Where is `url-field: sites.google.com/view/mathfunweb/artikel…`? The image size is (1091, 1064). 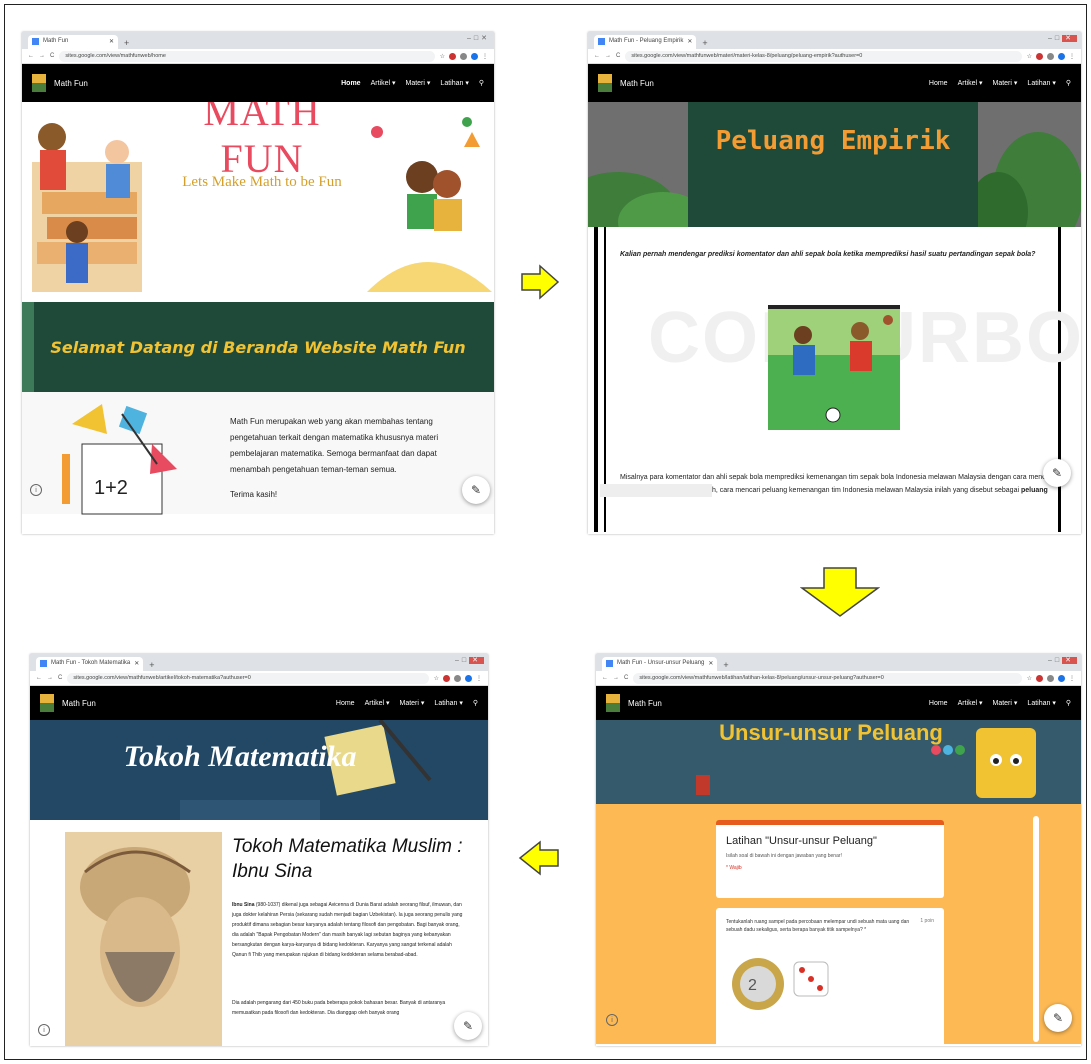
url-field: sites.google.com/view/mathfunweb/artikel… is located at coordinates (248, 678).